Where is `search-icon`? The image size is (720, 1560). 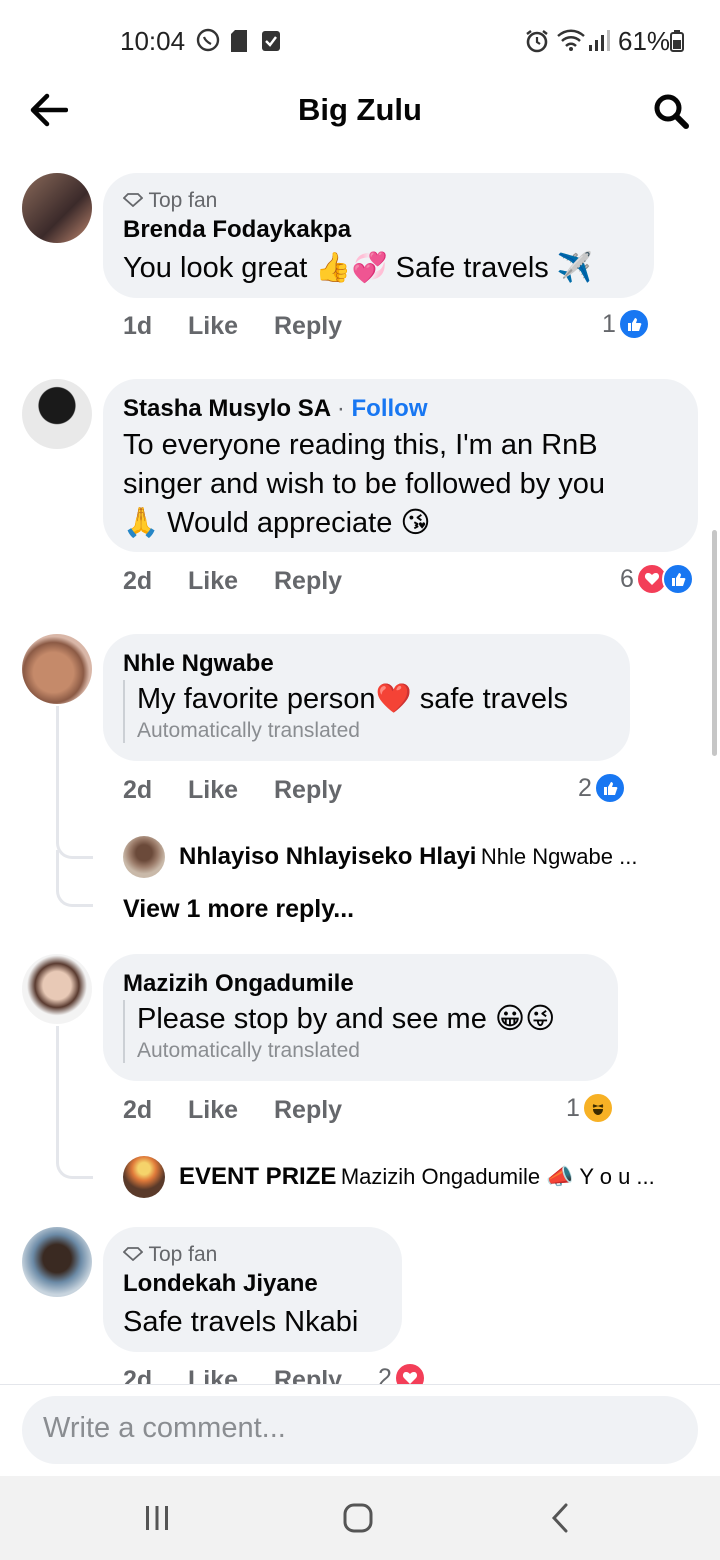 search-icon is located at coordinates (671, 113).